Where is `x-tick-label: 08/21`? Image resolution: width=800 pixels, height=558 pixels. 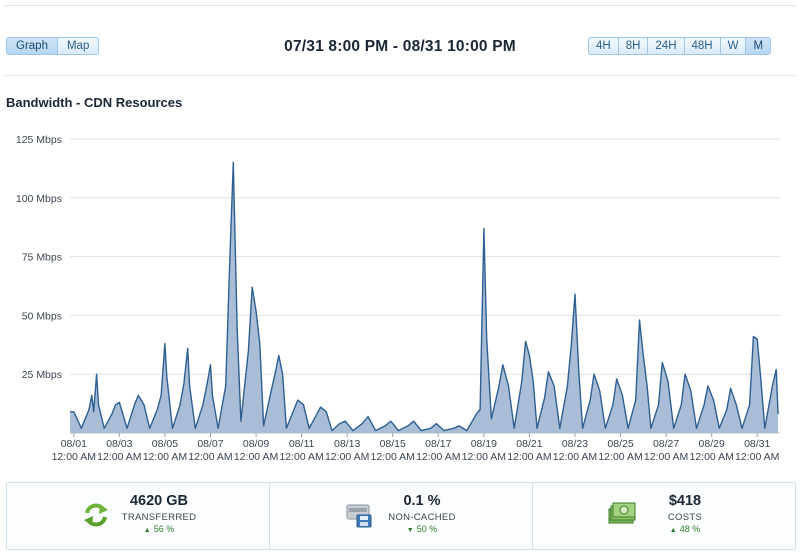
x-tick-label: 08/21 is located at coordinates (529, 444).